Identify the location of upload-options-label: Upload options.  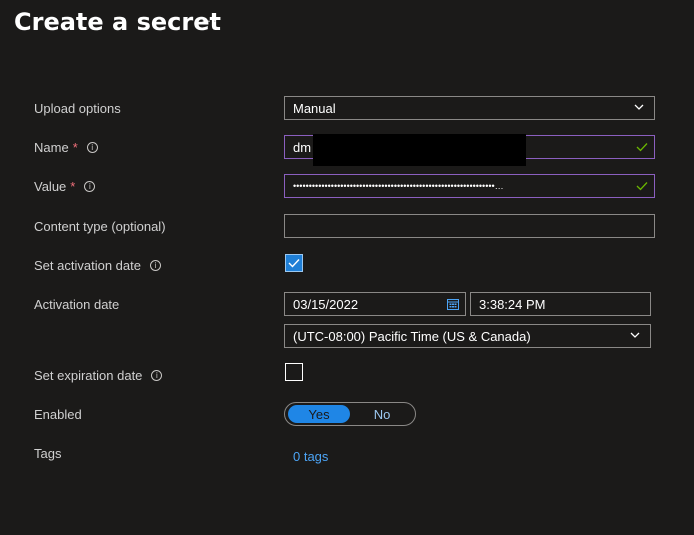
(77, 108).